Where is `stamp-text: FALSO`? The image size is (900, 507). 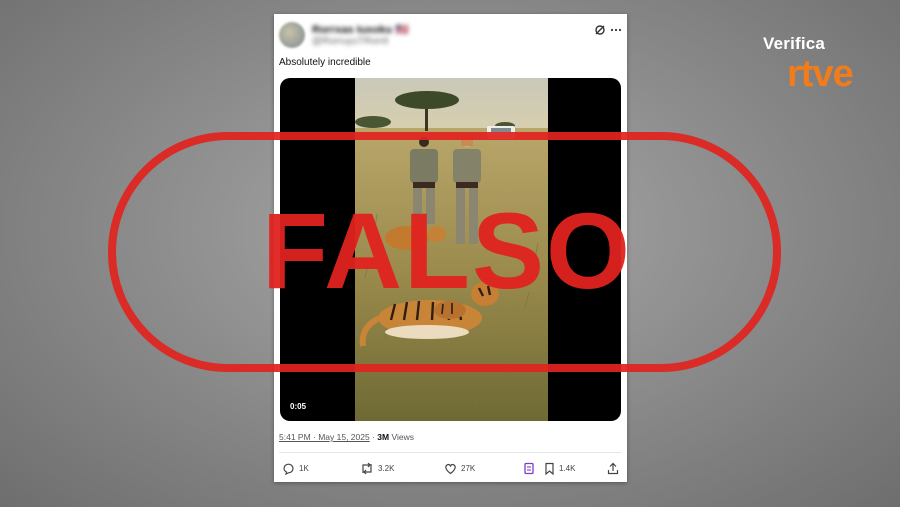 stamp-text: FALSO is located at coordinates (447, 250).